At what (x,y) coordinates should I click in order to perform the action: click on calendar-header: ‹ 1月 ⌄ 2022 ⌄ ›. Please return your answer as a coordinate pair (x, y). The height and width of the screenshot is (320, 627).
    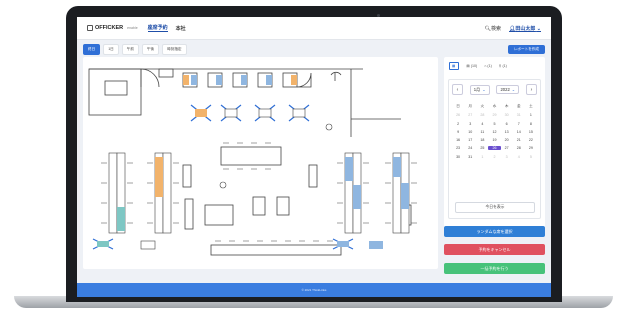
    Looking at the image, I should click on (494, 89).